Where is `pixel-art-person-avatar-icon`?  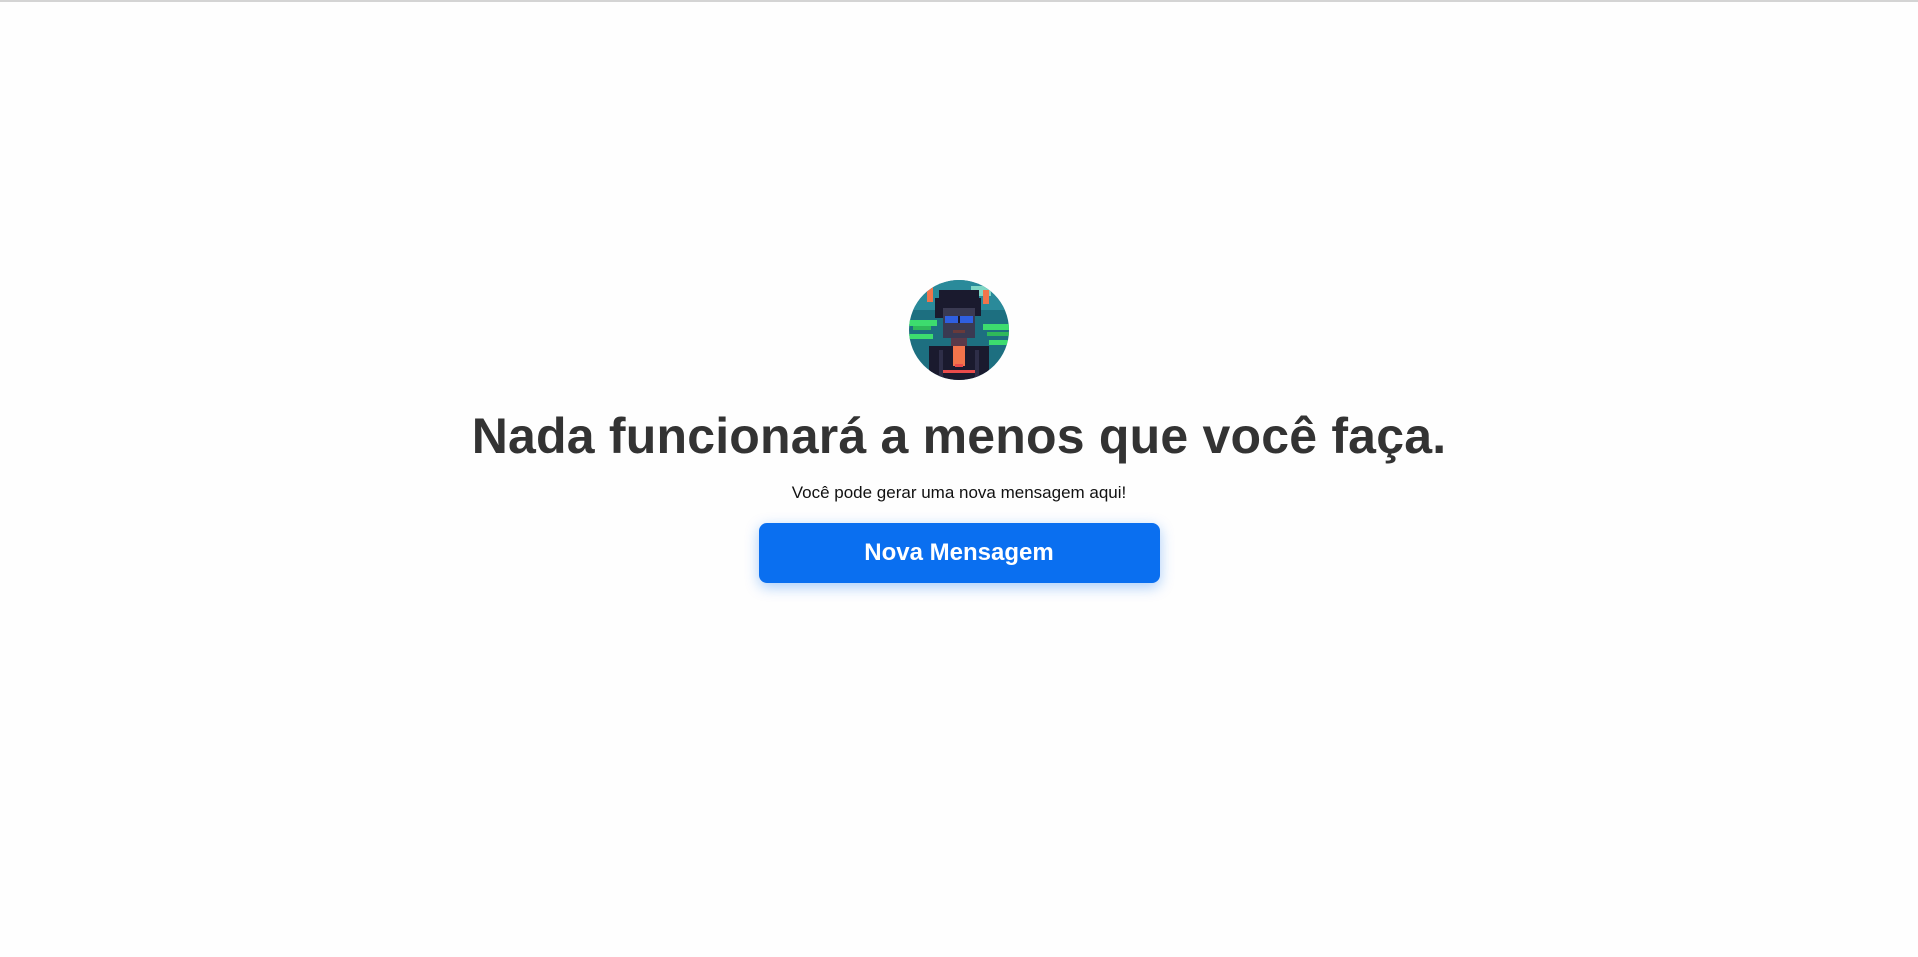
pixel-art-person-avatar-icon is located at coordinates (959, 330).